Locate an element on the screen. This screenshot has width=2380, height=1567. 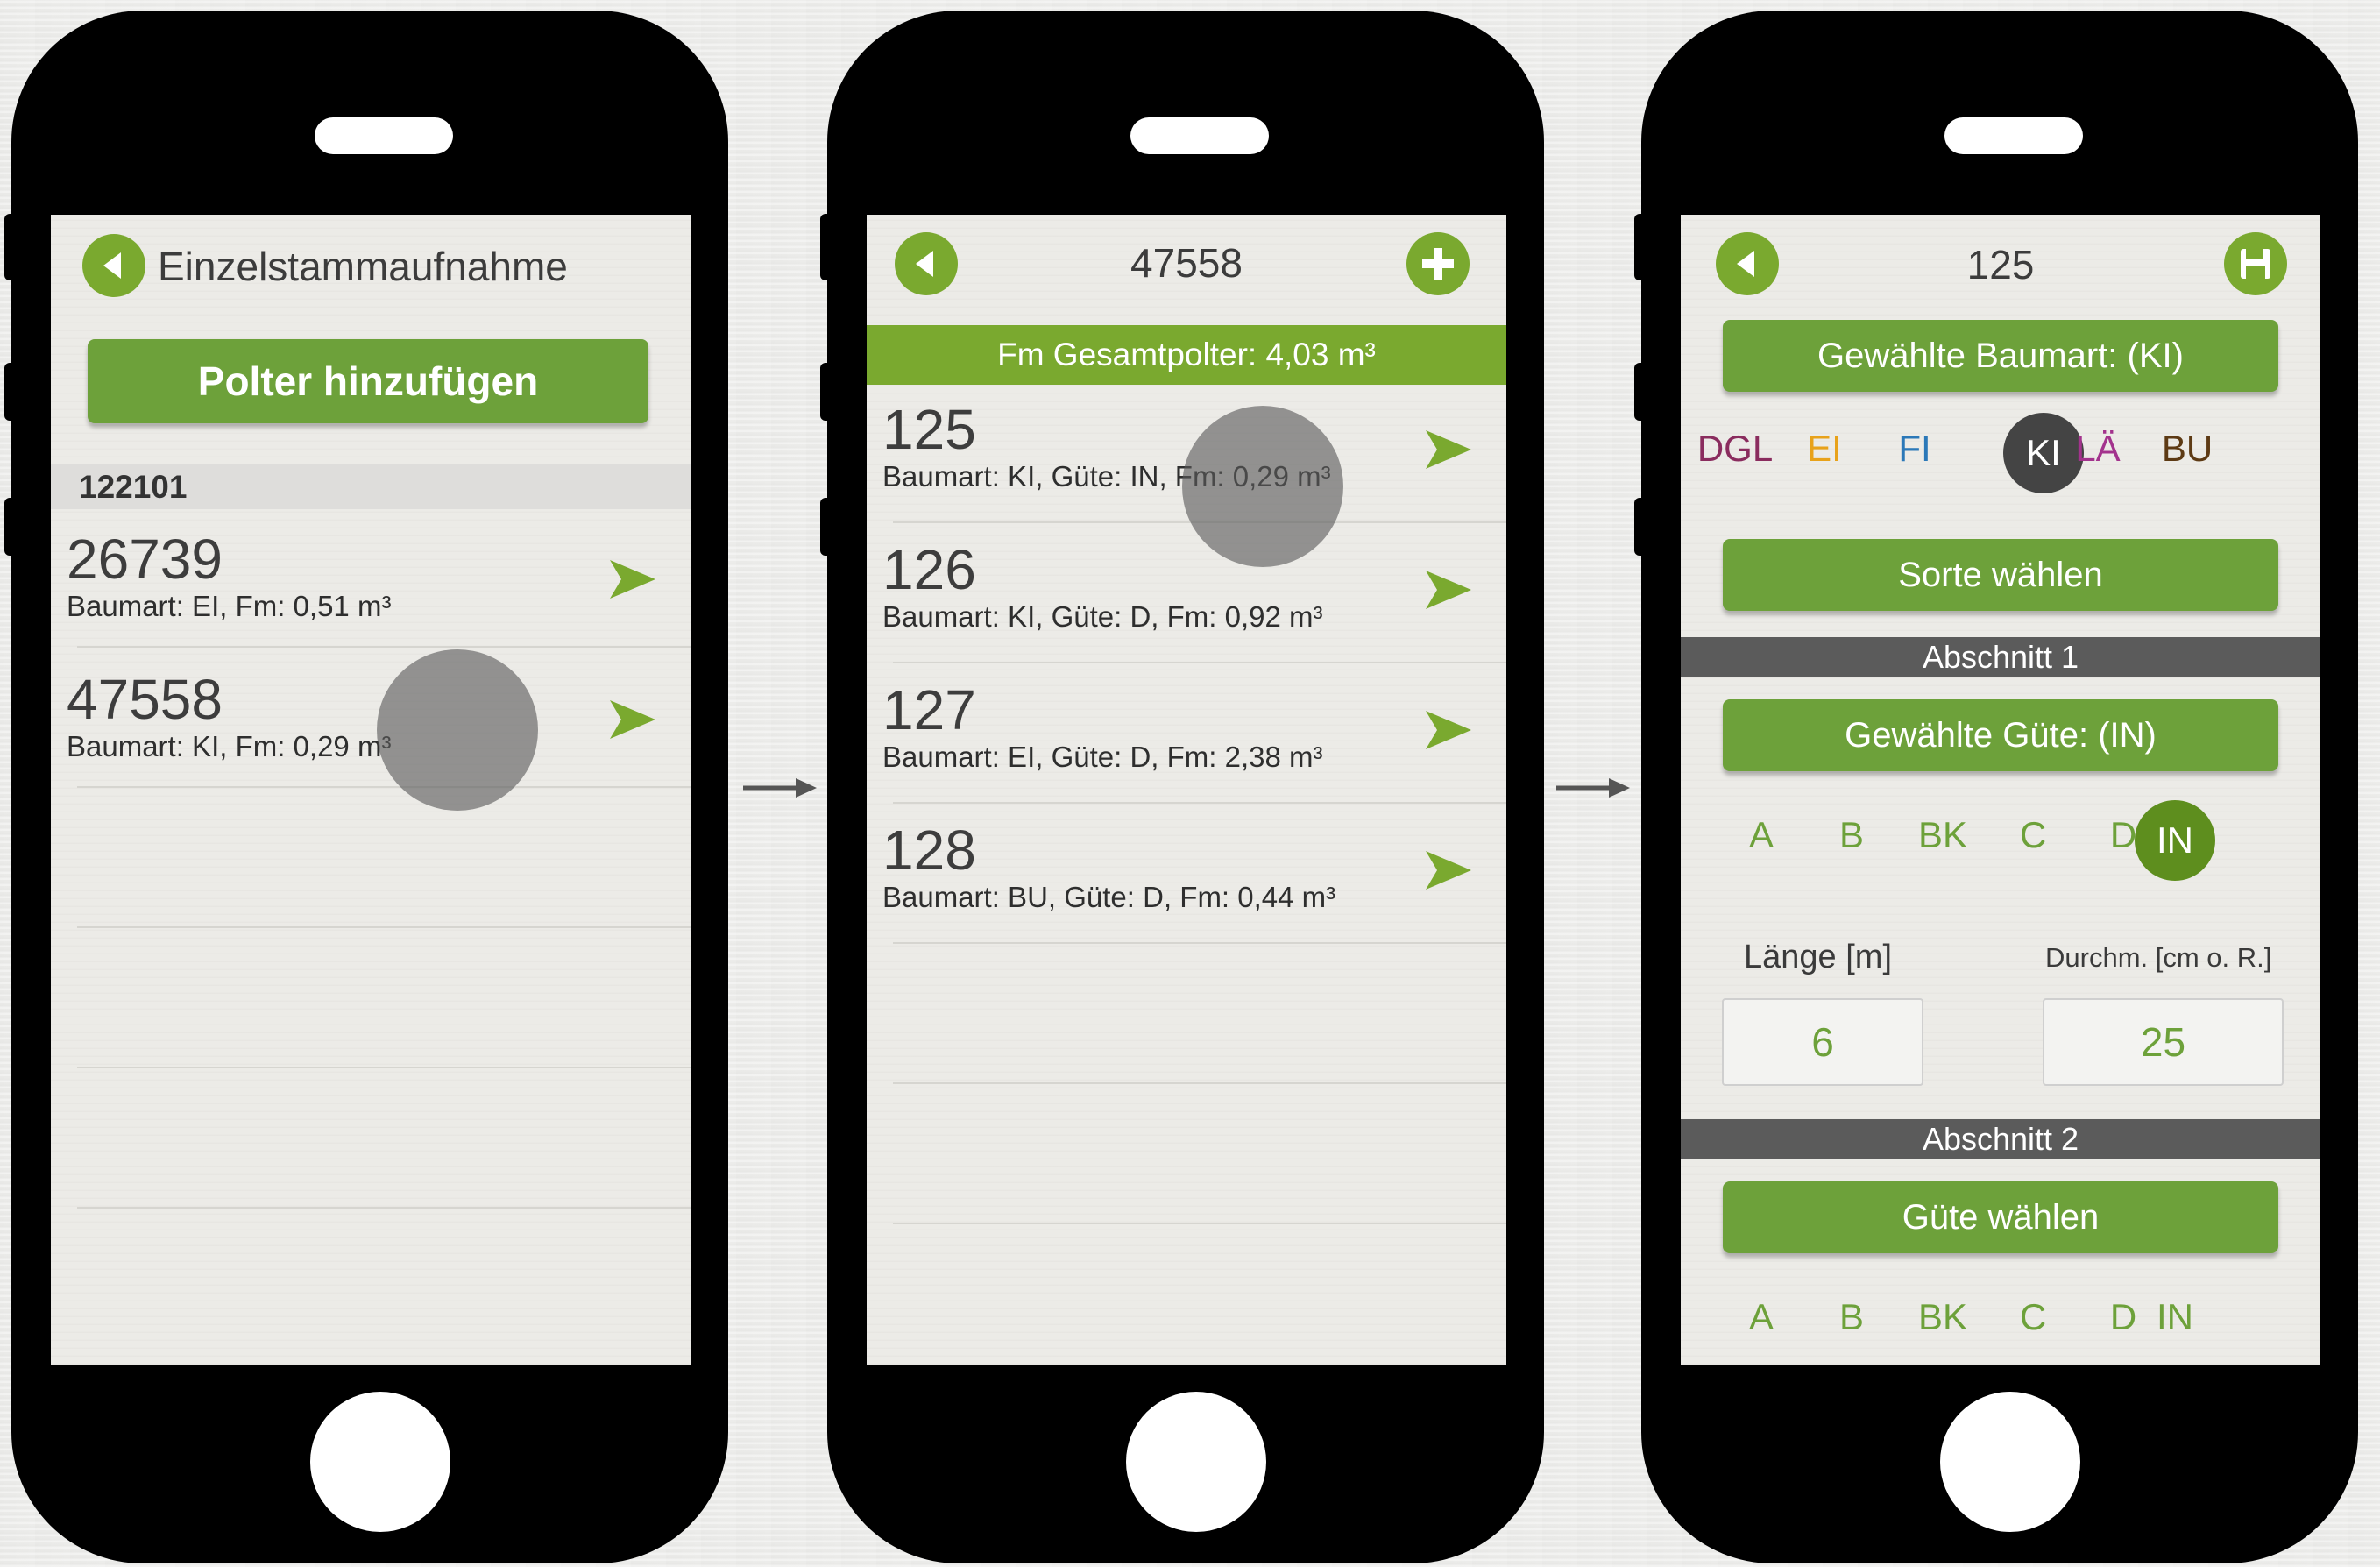
section-header-2: Abschnitt 2 is located at coordinates (2000, 1139).